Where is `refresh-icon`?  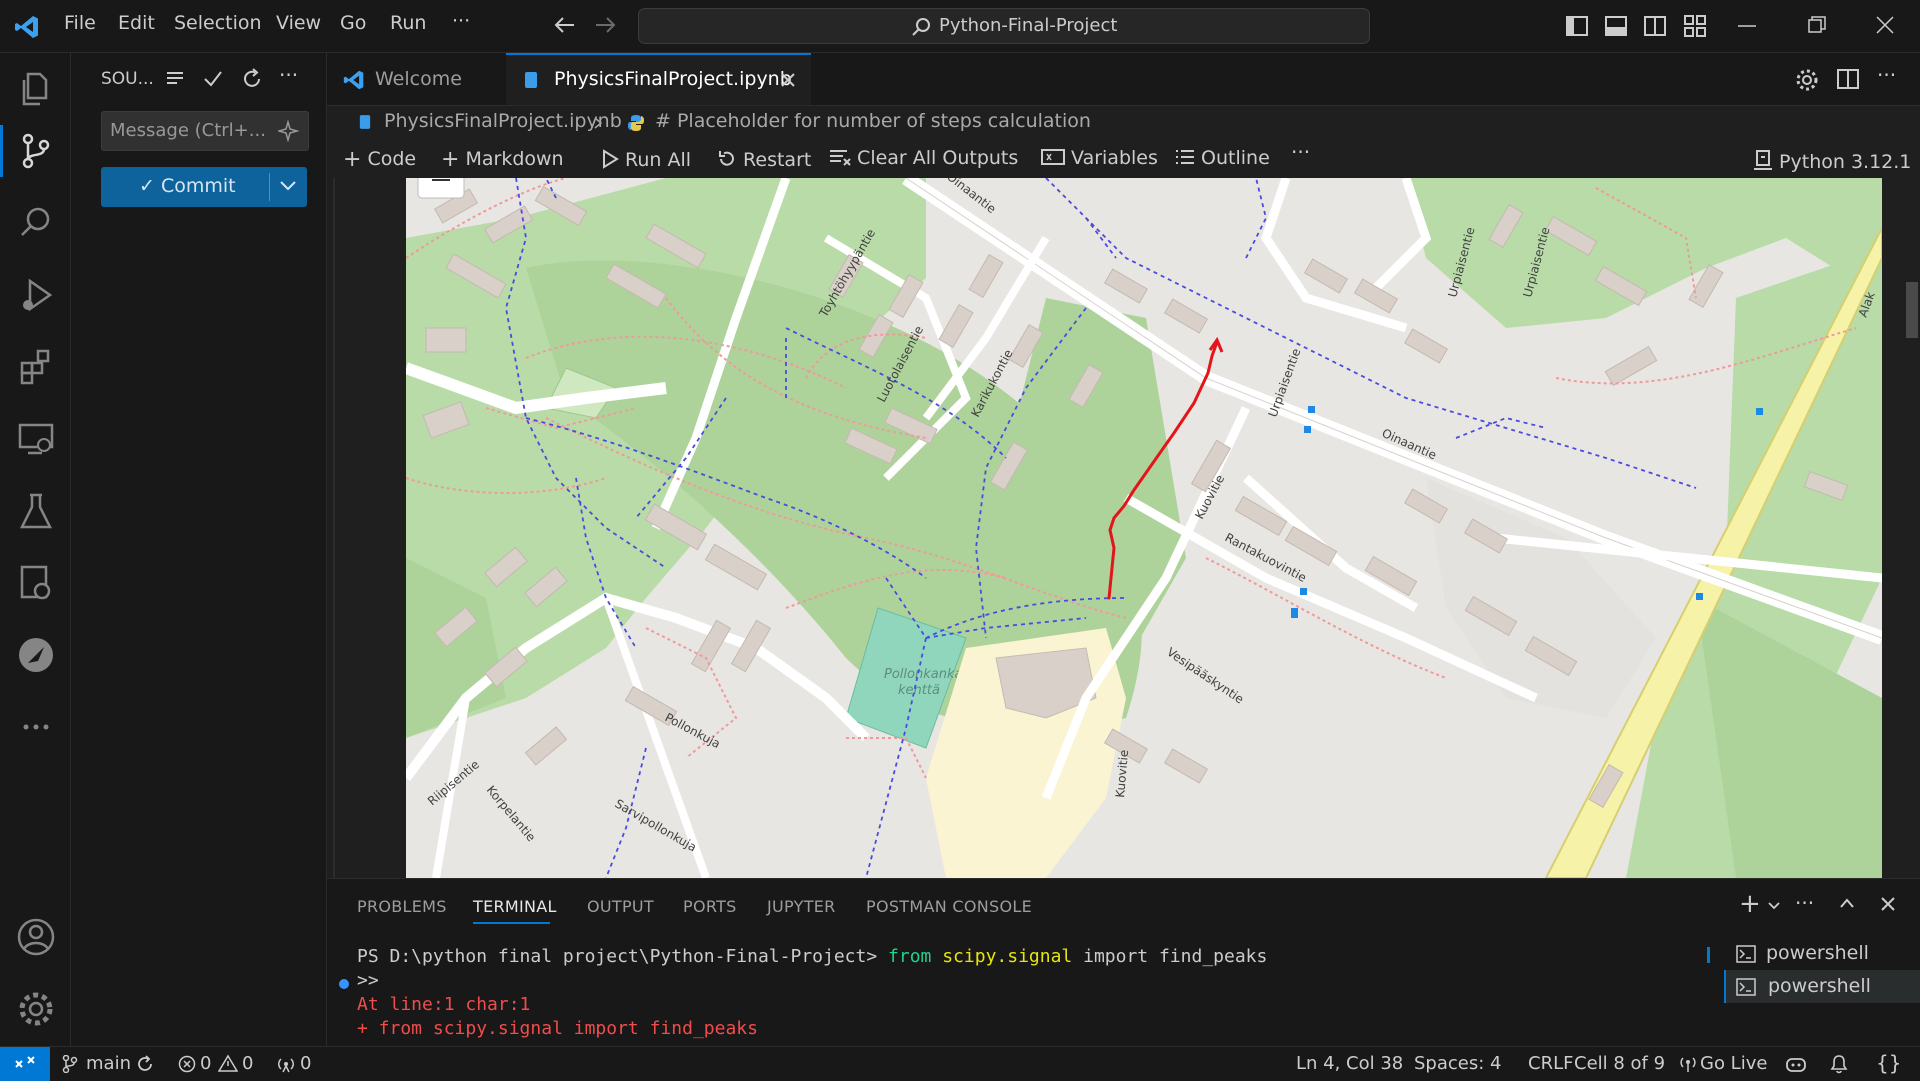
refresh-icon is located at coordinates (252, 79).